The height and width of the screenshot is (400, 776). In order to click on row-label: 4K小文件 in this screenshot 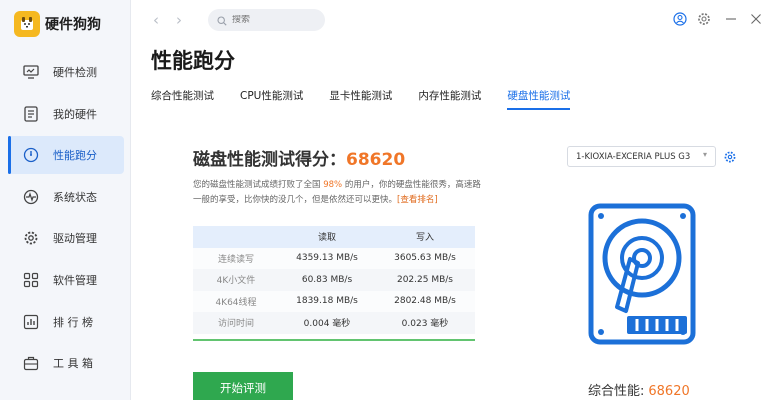, I will do `click(236, 281)`.